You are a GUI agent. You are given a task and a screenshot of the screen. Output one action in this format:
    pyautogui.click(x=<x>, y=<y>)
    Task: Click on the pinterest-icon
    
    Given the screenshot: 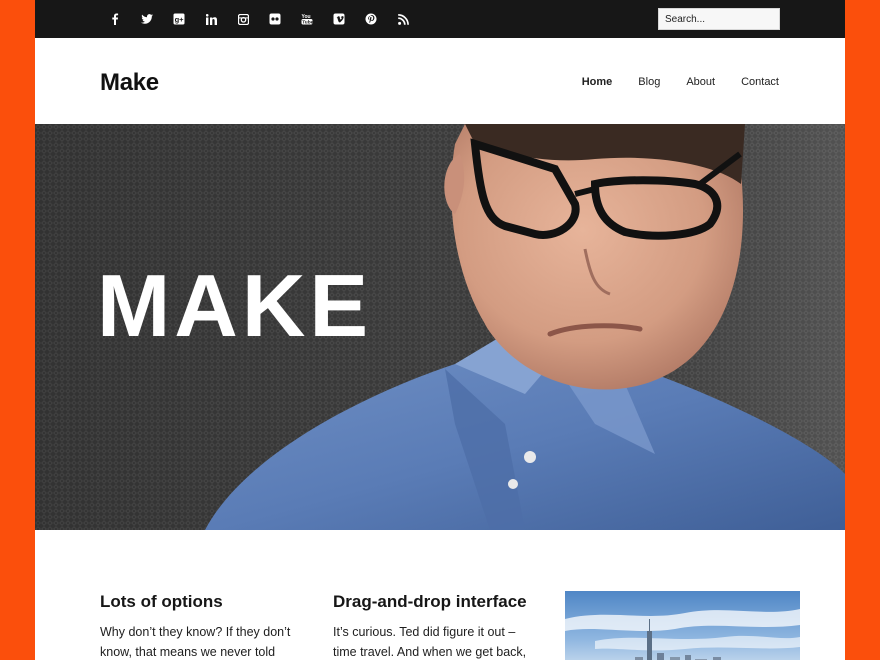 What is the action you would take?
    pyautogui.click(x=371, y=19)
    